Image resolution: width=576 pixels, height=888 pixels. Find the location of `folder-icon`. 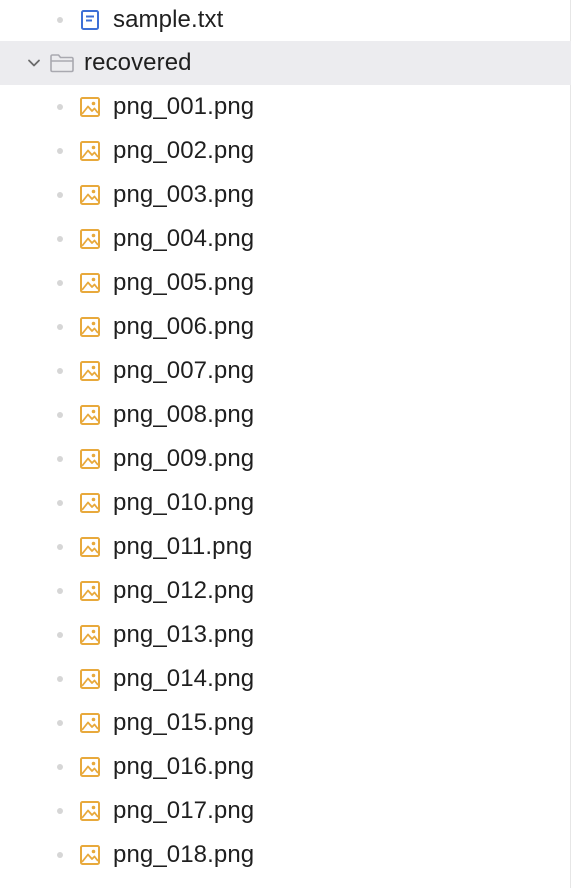

folder-icon is located at coordinates (62, 63).